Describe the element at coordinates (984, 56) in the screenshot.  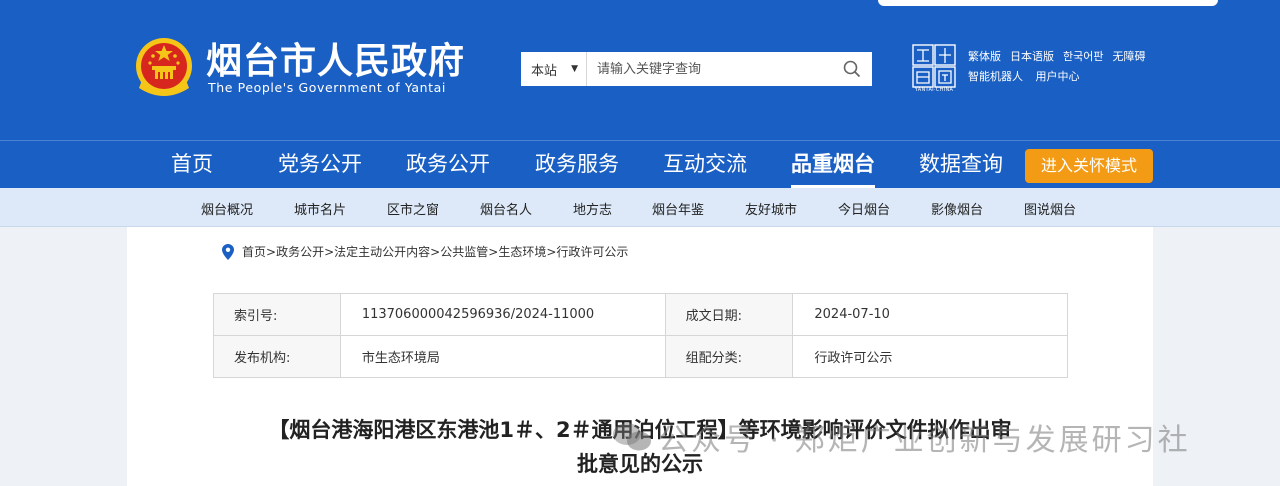
I see `link-traditional: 繁体版` at that location.